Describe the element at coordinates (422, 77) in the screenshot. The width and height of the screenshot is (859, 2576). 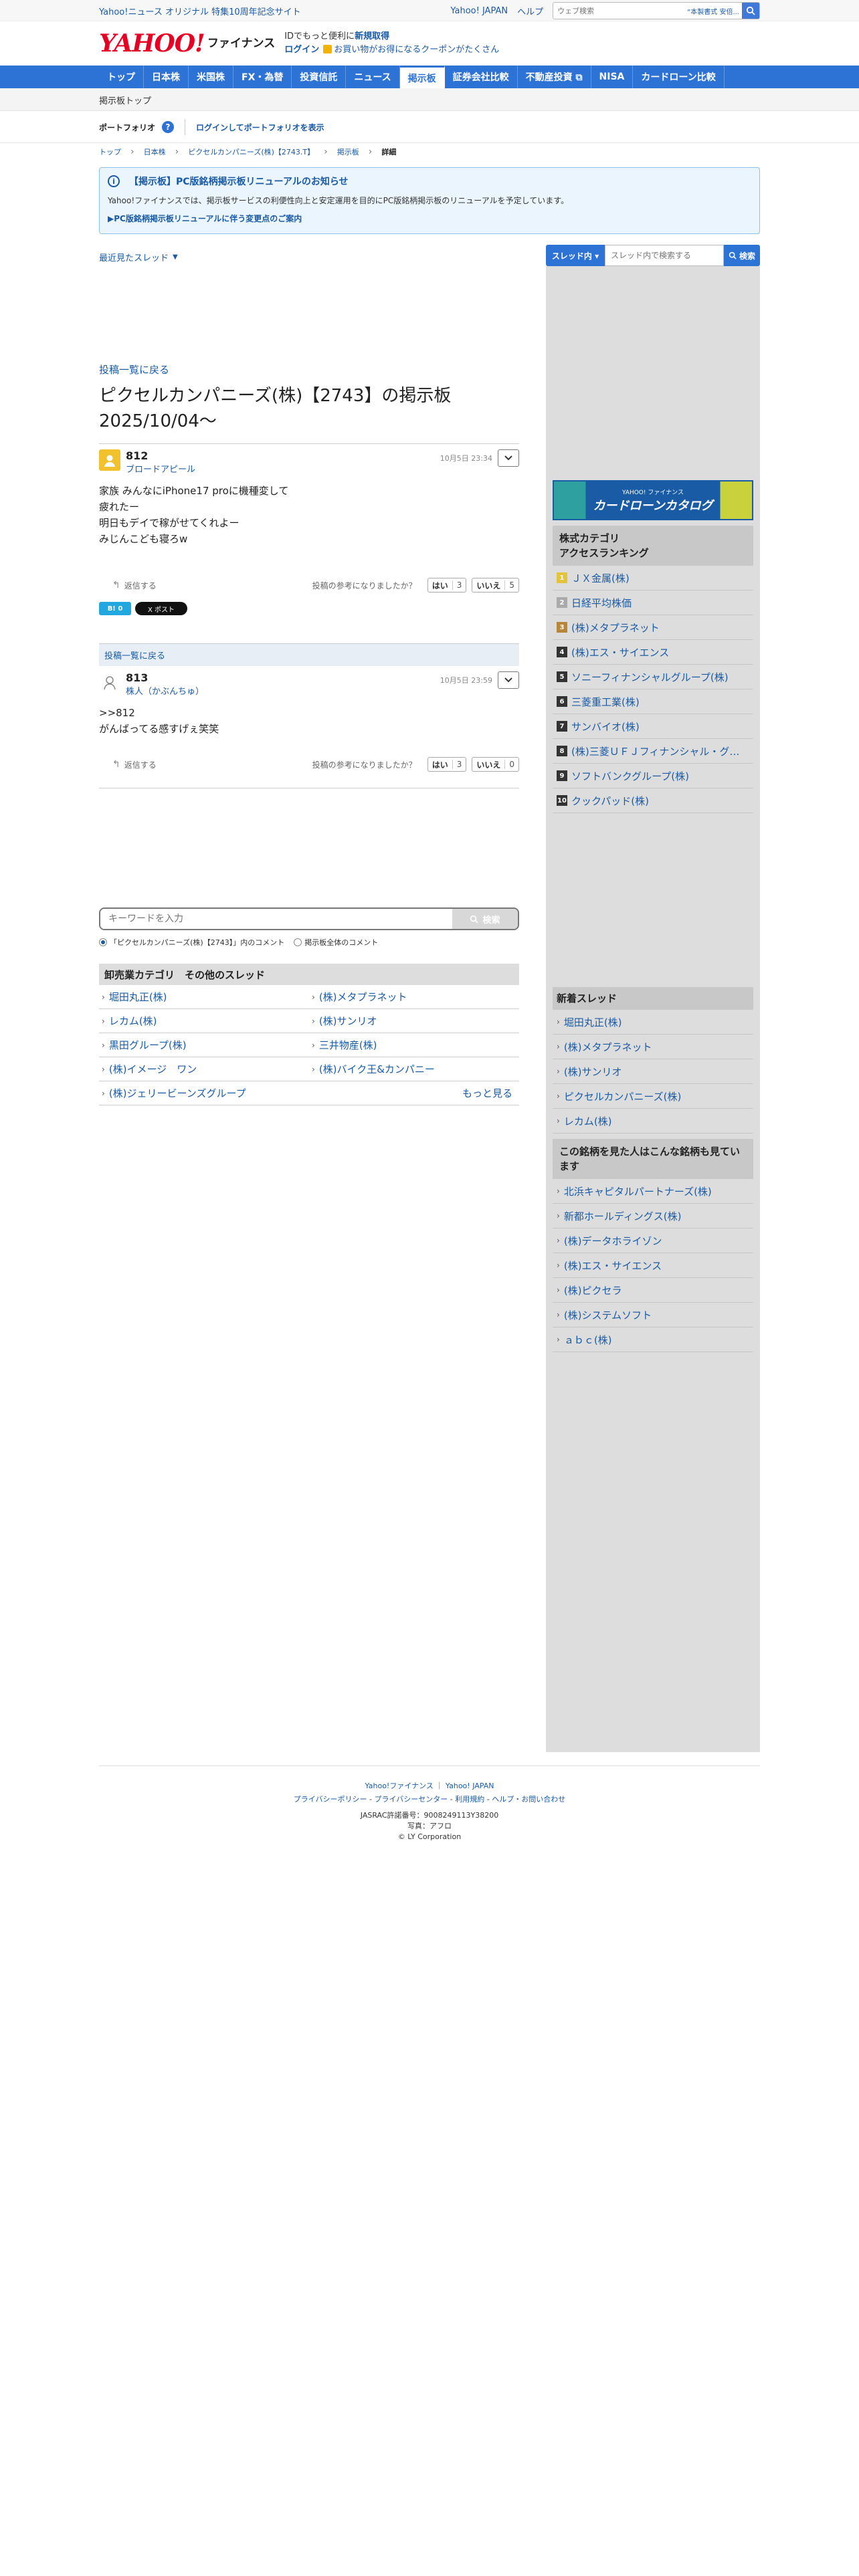
I see `nav-item: 掲示板` at that location.